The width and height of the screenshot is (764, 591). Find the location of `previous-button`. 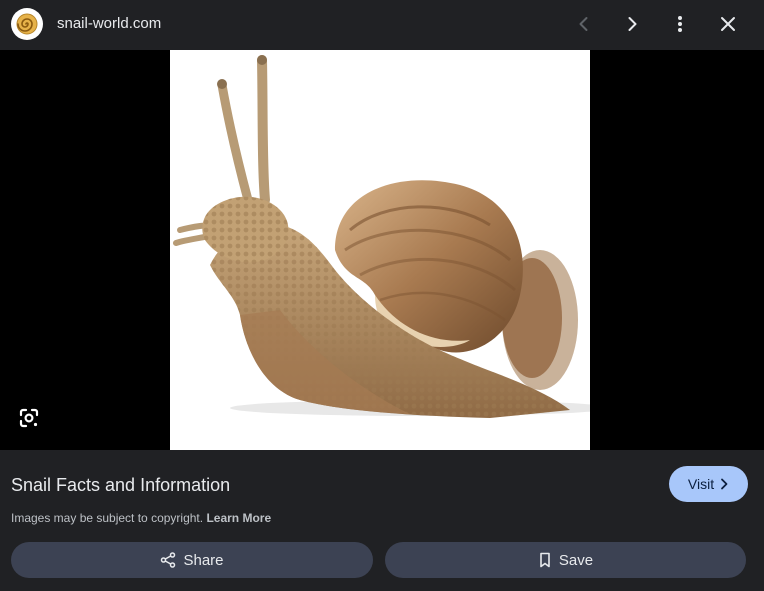

previous-button is located at coordinates (584, 24).